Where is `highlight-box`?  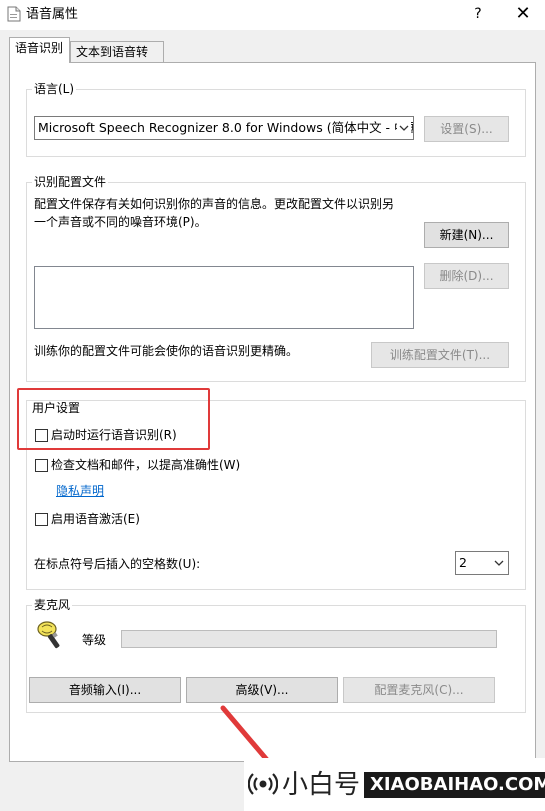 highlight-box is located at coordinates (113, 419).